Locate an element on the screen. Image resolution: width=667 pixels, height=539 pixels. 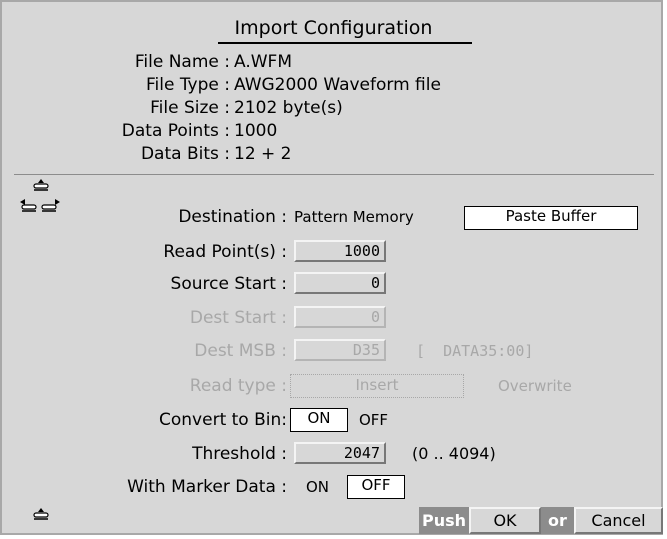
title-underline is located at coordinates (345, 43).